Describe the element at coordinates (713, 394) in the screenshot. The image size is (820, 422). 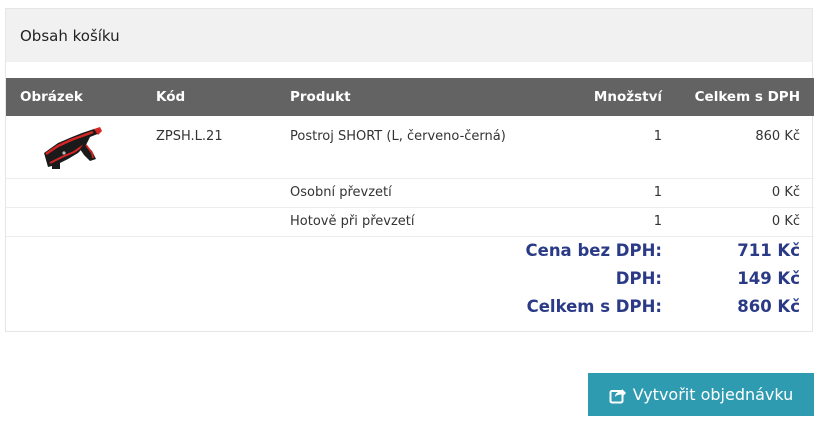
I see `create-order-label: Vytvořit objednávku` at that location.